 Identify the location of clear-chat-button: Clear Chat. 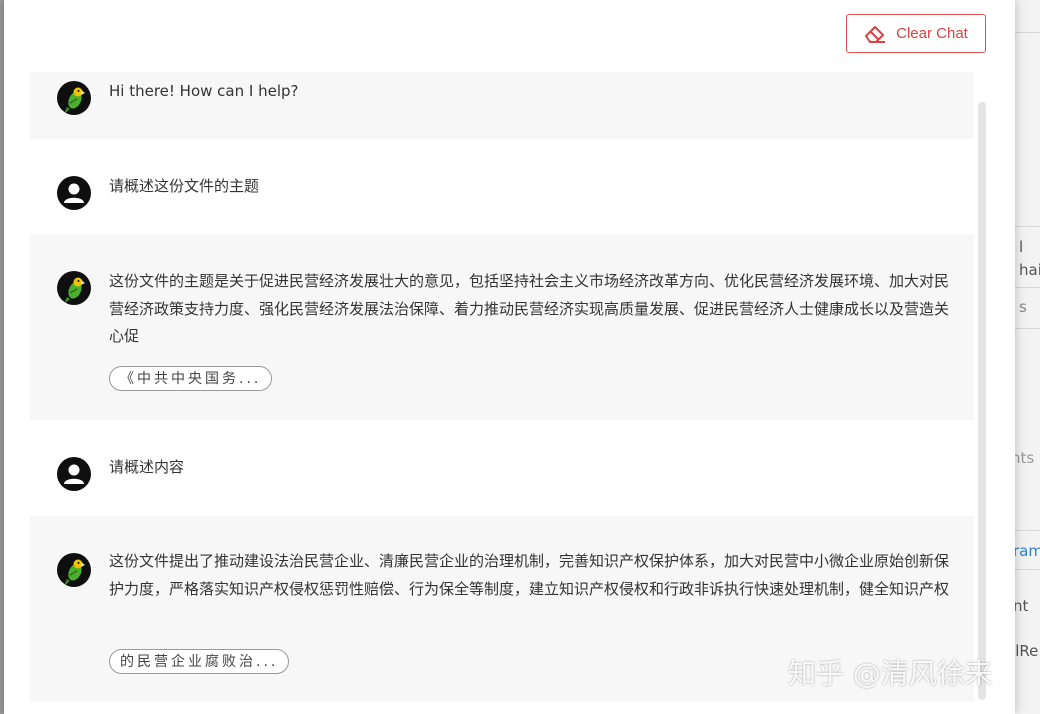
(916, 33).